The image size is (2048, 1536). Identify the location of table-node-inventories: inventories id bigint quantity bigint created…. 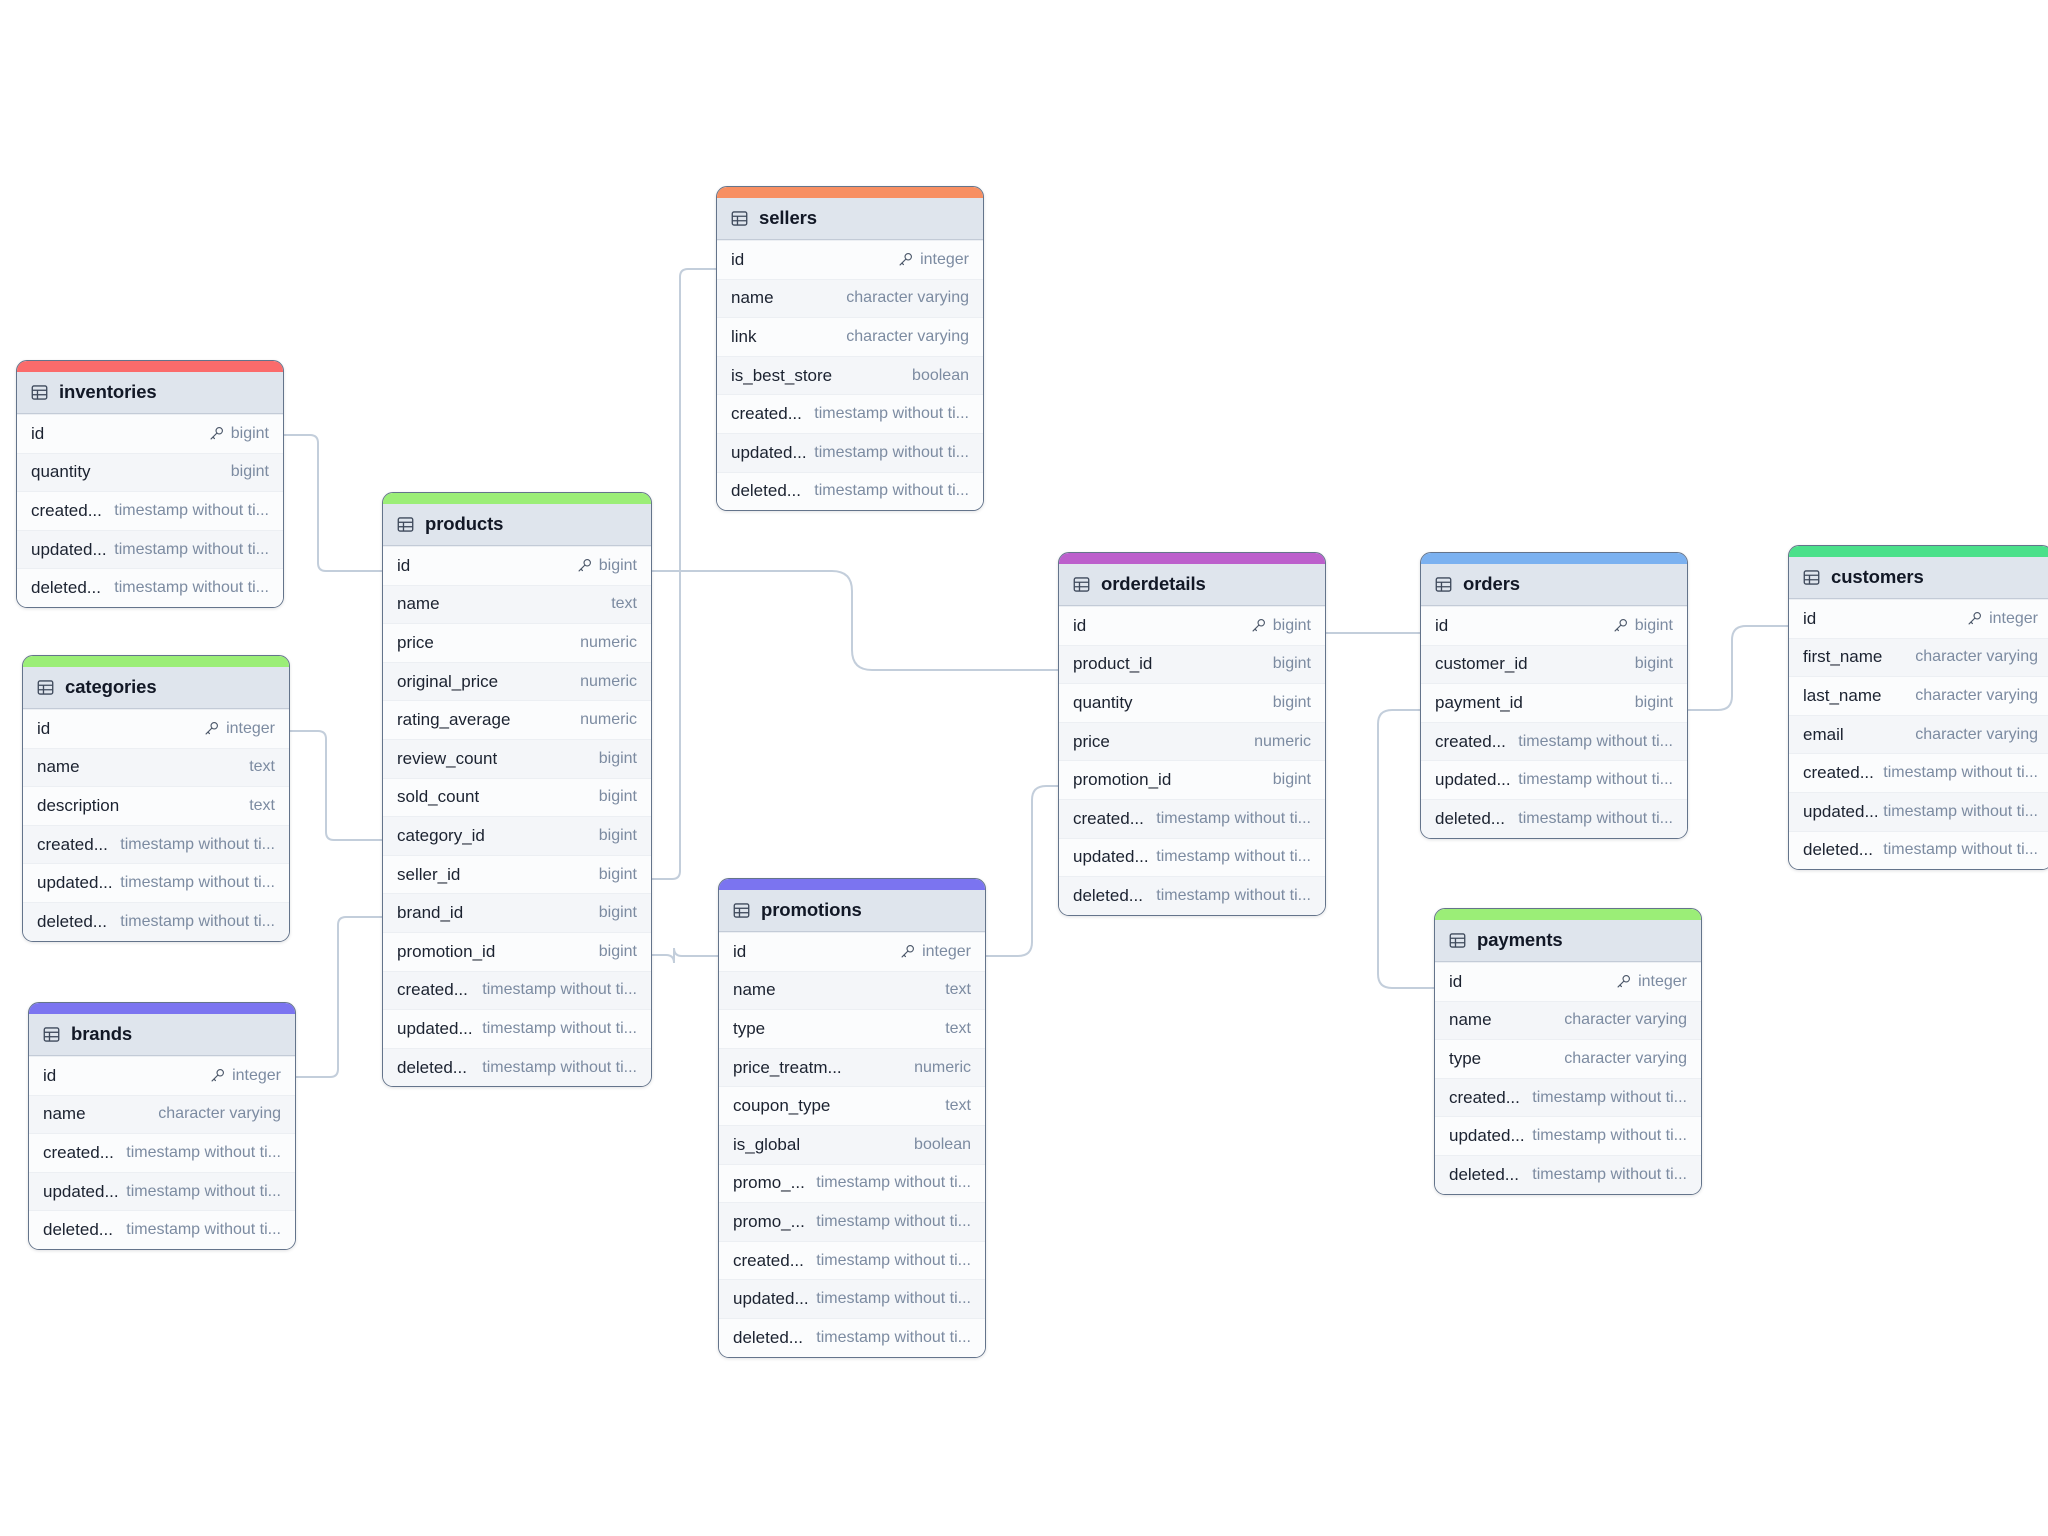
(150, 484).